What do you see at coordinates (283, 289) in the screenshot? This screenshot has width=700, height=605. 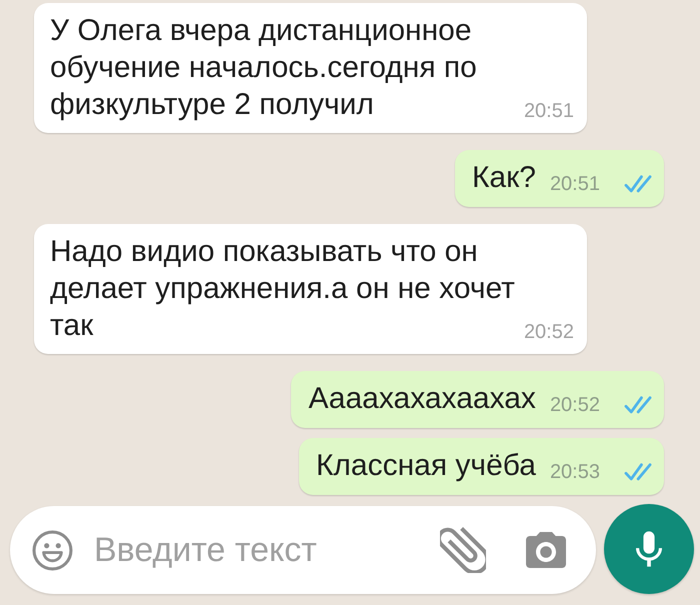 I see `message-text: Надо видио показывать что он делает упражнения.а он не хочет так` at bounding box center [283, 289].